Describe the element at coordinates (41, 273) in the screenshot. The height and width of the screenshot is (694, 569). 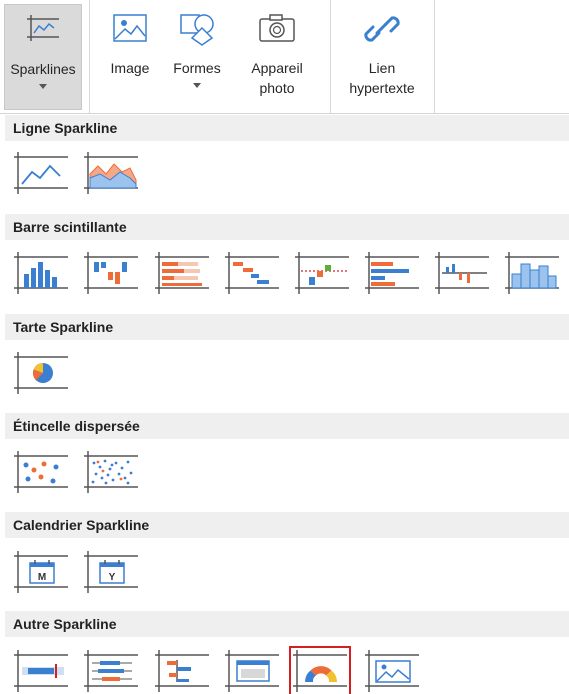
I see `column-sparkline-icon` at that location.